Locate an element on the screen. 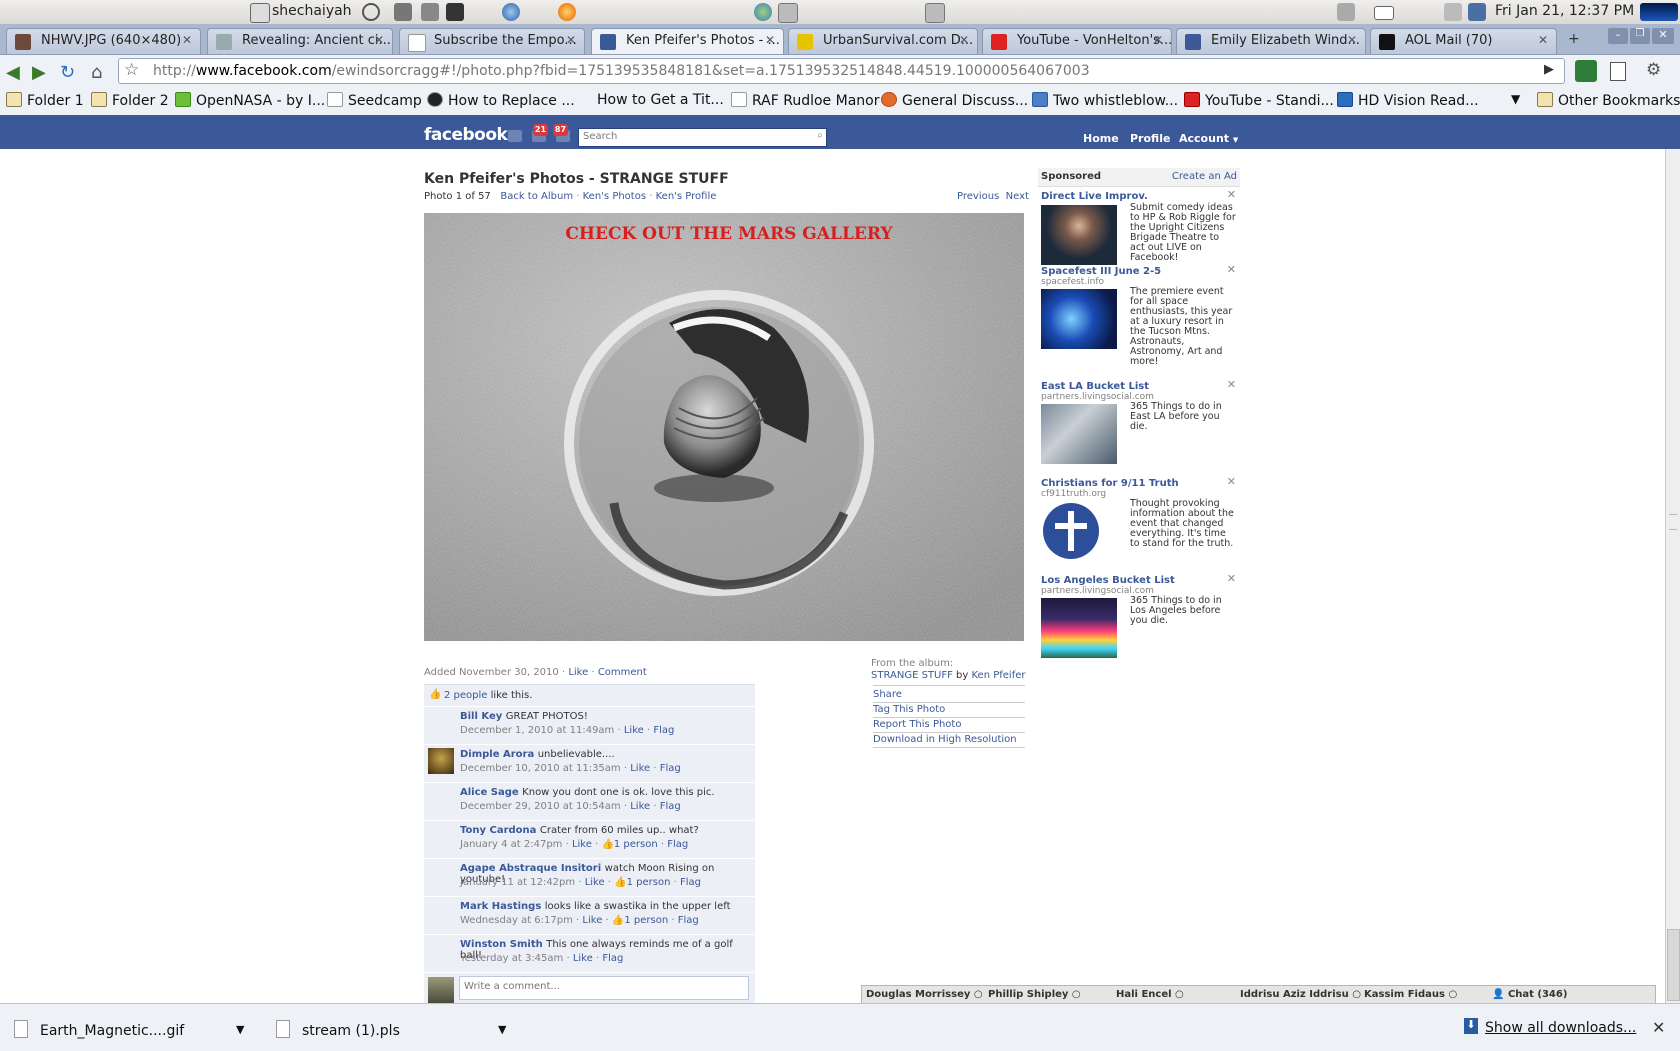  extension-icon is located at coordinates (1586, 71).